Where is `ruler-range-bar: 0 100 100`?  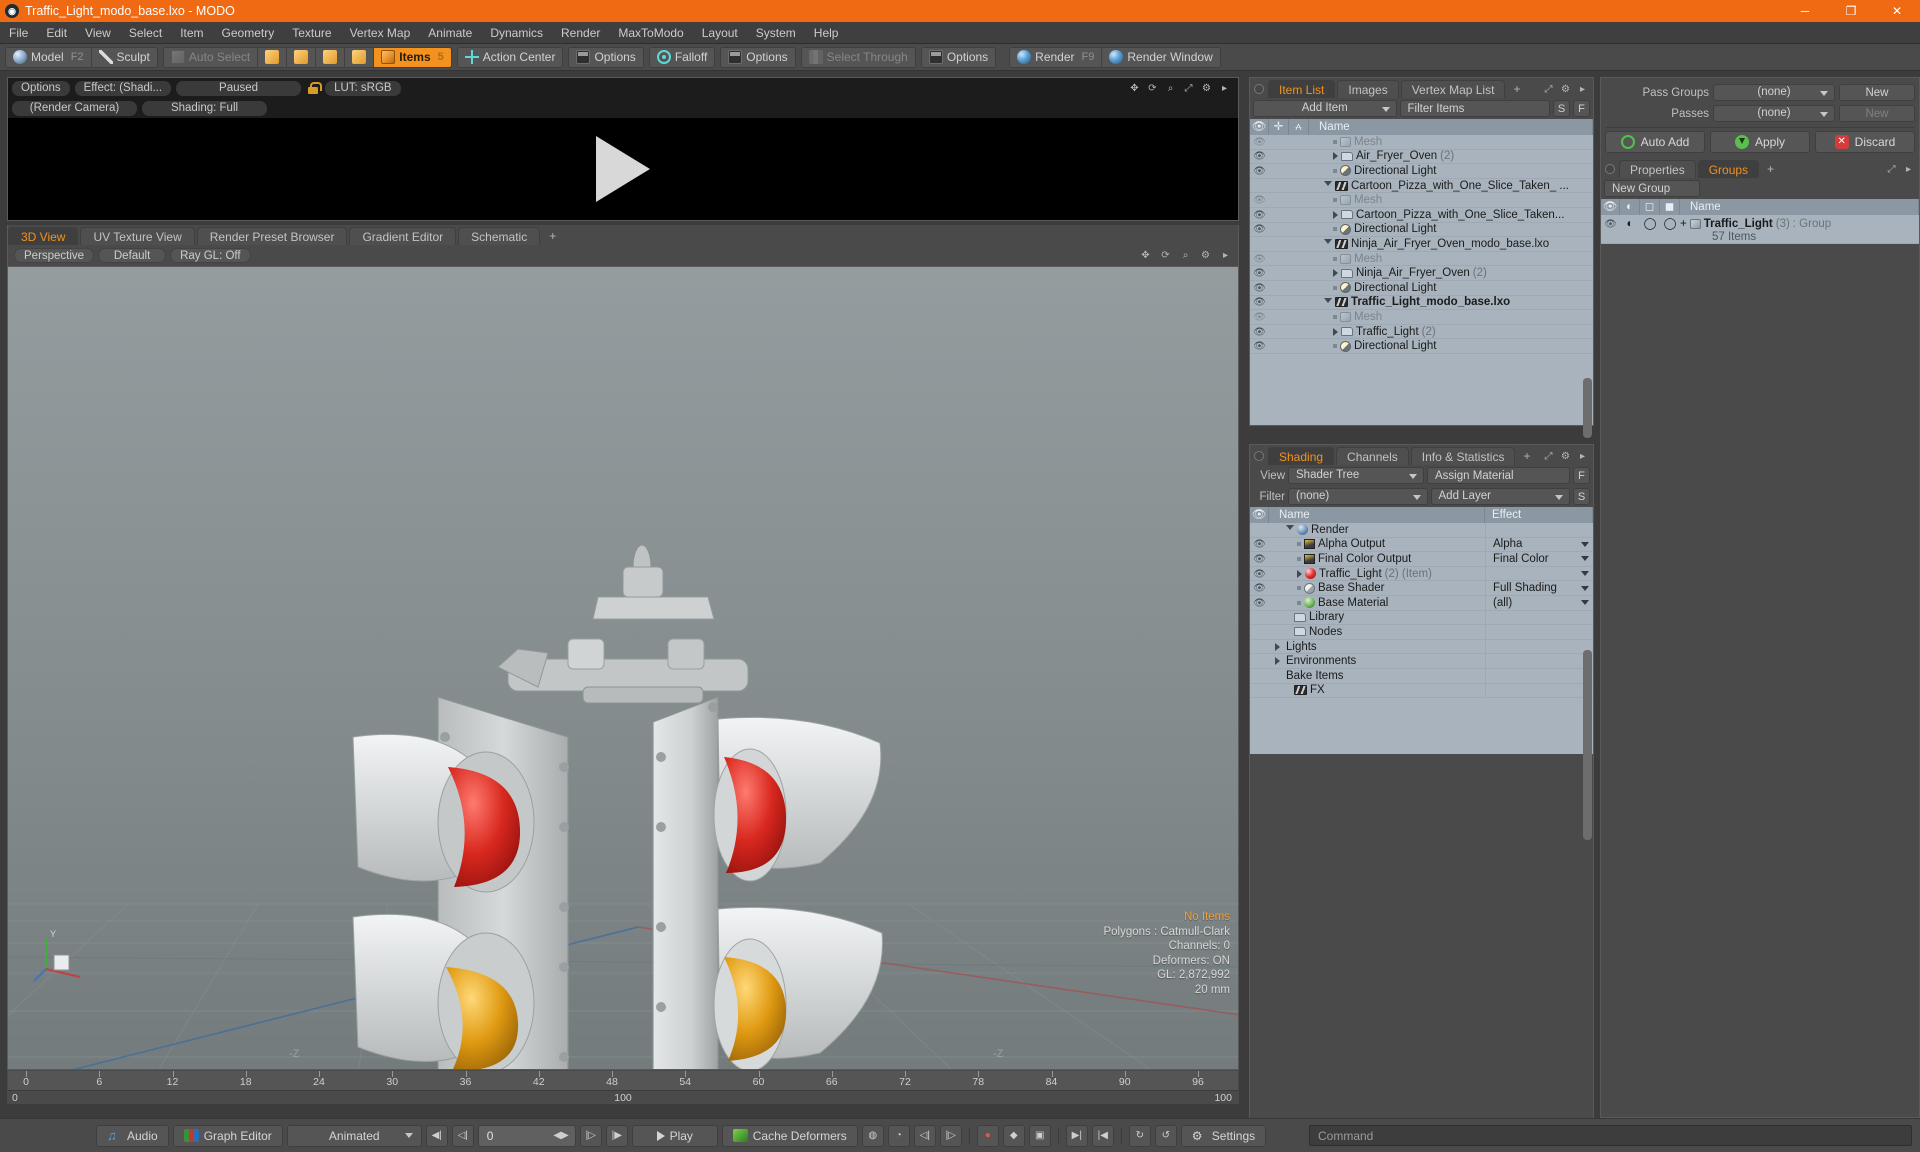 ruler-range-bar: 0 100 100 is located at coordinates (623, 1097).